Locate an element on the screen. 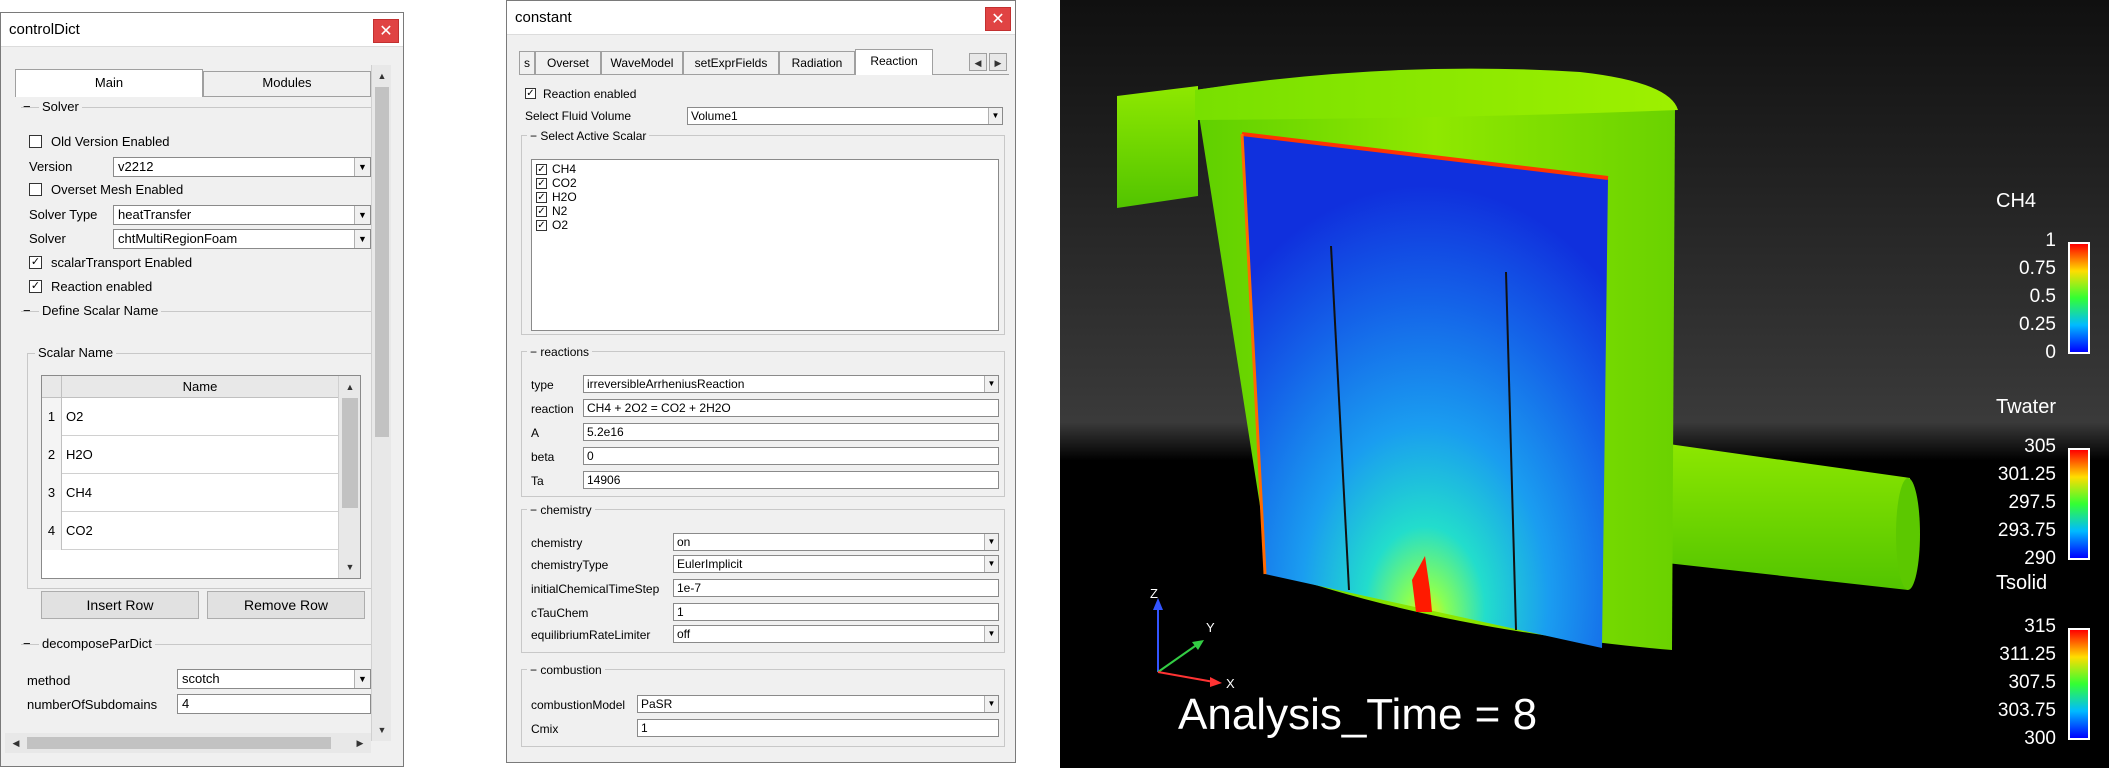 The width and height of the screenshot is (2109, 768). cmix-field: 1 is located at coordinates (818, 728).